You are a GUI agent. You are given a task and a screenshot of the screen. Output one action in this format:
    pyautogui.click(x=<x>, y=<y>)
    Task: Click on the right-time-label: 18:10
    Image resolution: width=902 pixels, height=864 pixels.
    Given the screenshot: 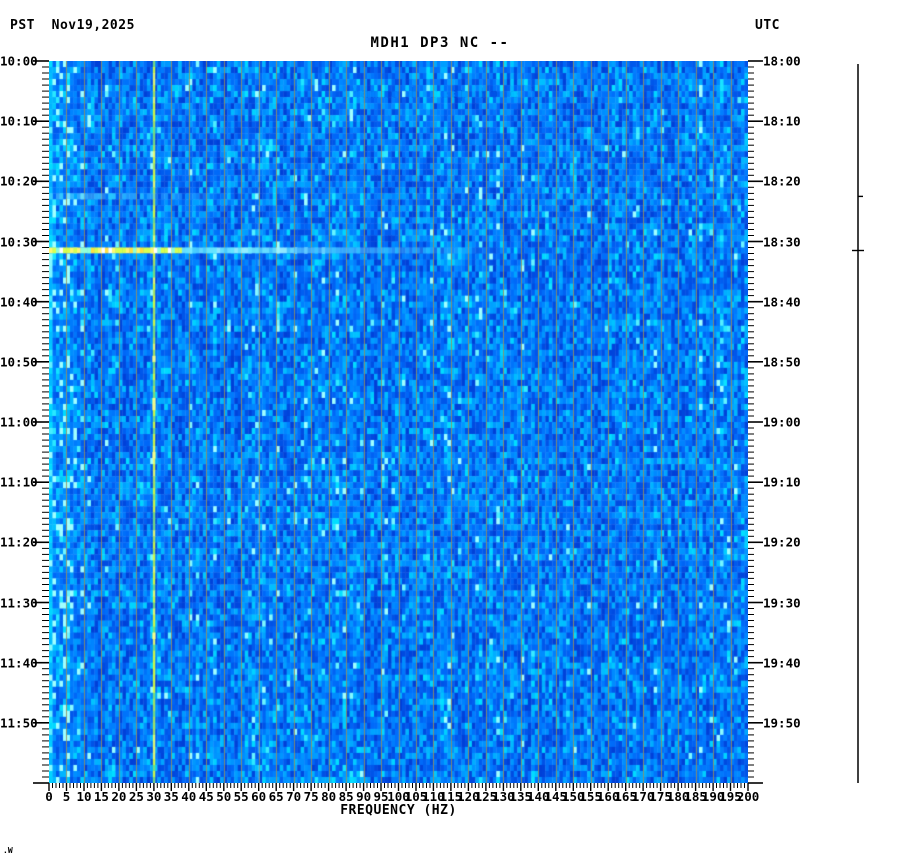 What is the action you would take?
    pyautogui.click(x=782, y=121)
    